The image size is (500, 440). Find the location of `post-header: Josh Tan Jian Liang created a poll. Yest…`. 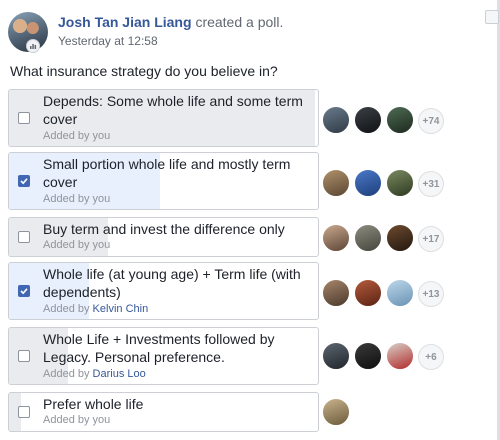

post-header: Josh Tan Jian Liang created a poll. Yest… is located at coordinates (248, 32).